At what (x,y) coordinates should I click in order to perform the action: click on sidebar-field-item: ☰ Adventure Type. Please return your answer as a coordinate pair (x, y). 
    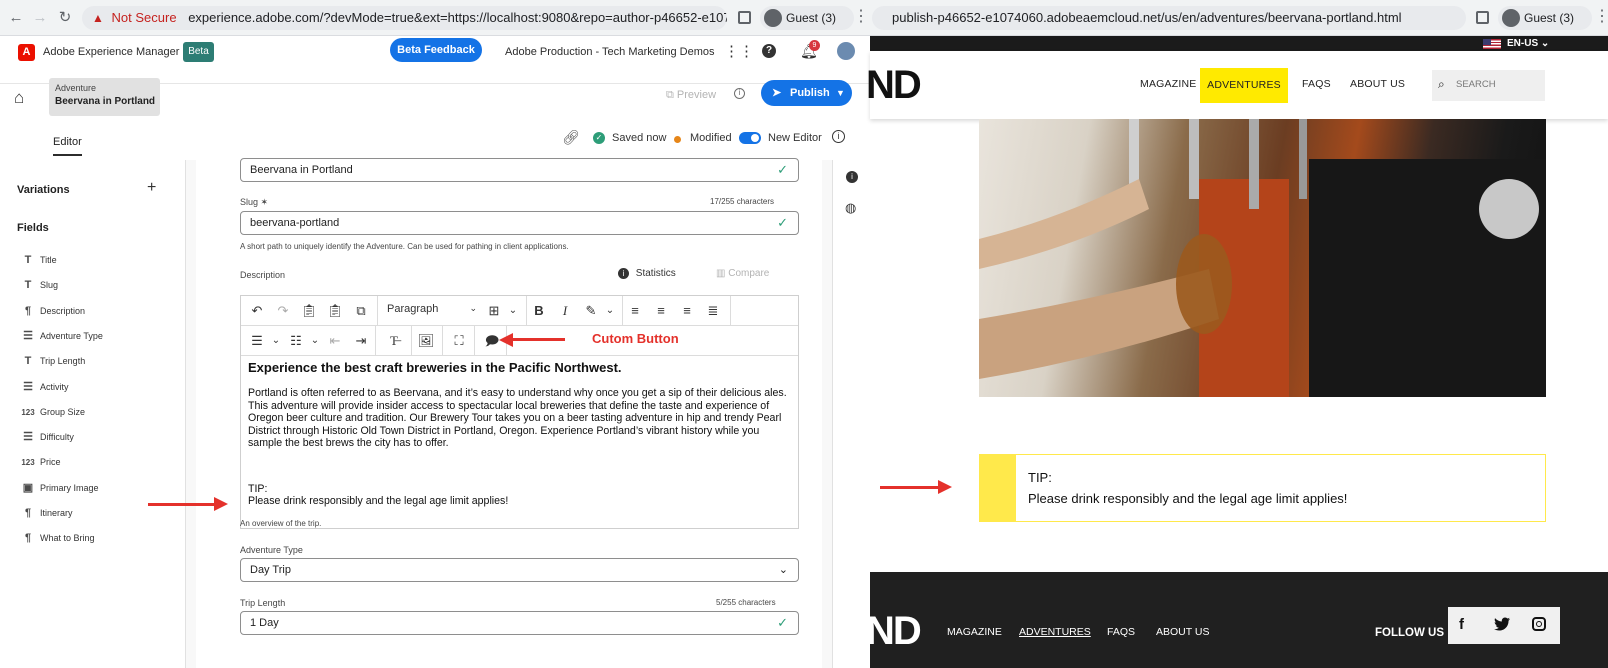
    Looking at the image, I should click on (61, 336).